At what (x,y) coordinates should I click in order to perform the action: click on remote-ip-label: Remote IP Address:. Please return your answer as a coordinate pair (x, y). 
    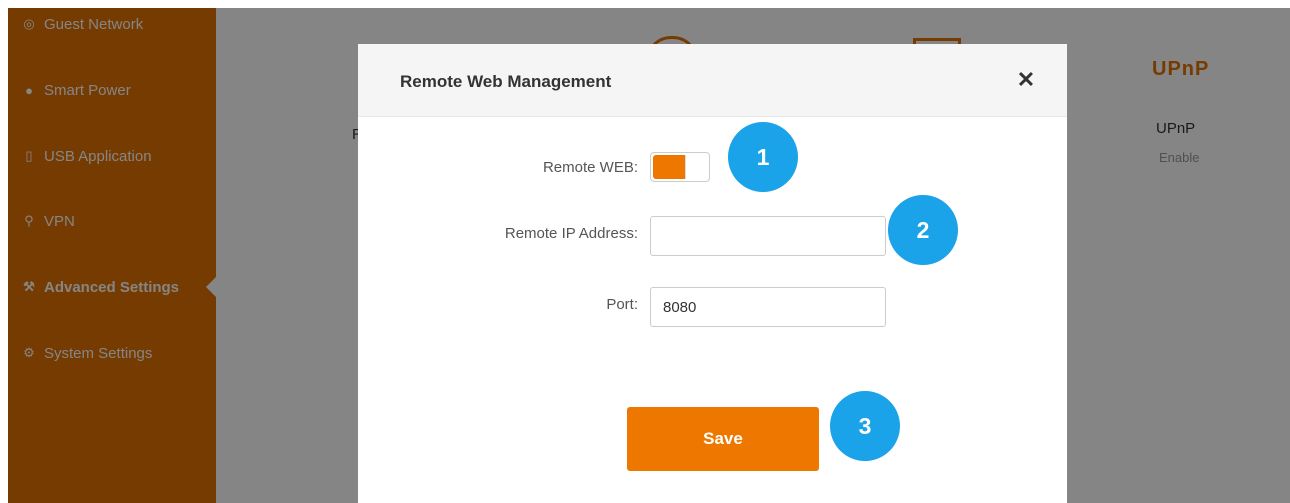
    Looking at the image, I should click on (571, 233).